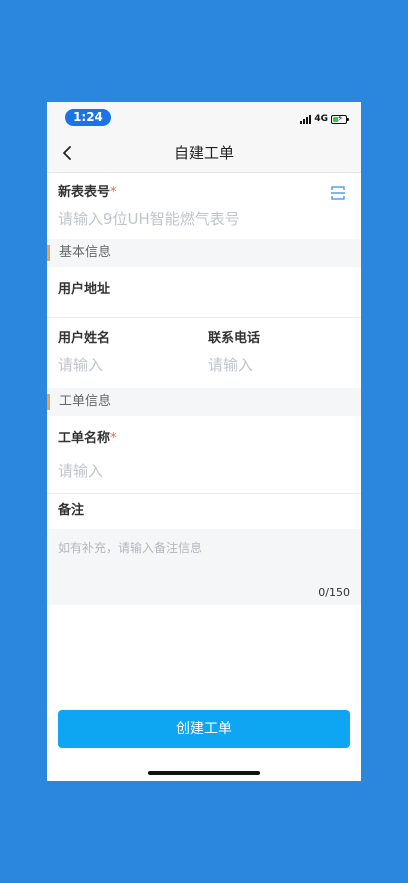 Image resolution: width=408 pixels, height=883 pixels. Describe the element at coordinates (71, 510) in the screenshot. I see `remark-label: 备注` at that location.